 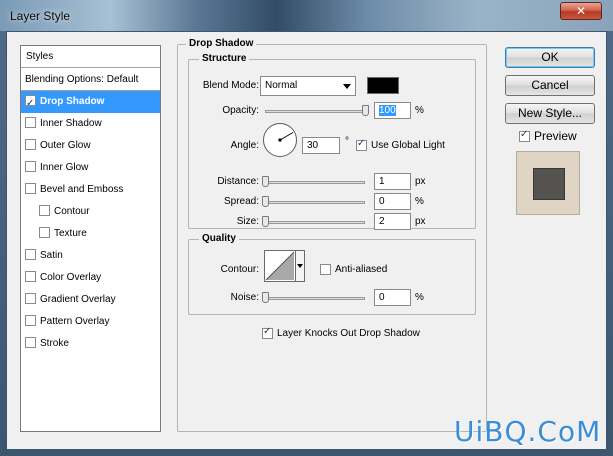 What do you see at coordinates (265, 201) in the screenshot?
I see `spread-slider-thumb` at bounding box center [265, 201].